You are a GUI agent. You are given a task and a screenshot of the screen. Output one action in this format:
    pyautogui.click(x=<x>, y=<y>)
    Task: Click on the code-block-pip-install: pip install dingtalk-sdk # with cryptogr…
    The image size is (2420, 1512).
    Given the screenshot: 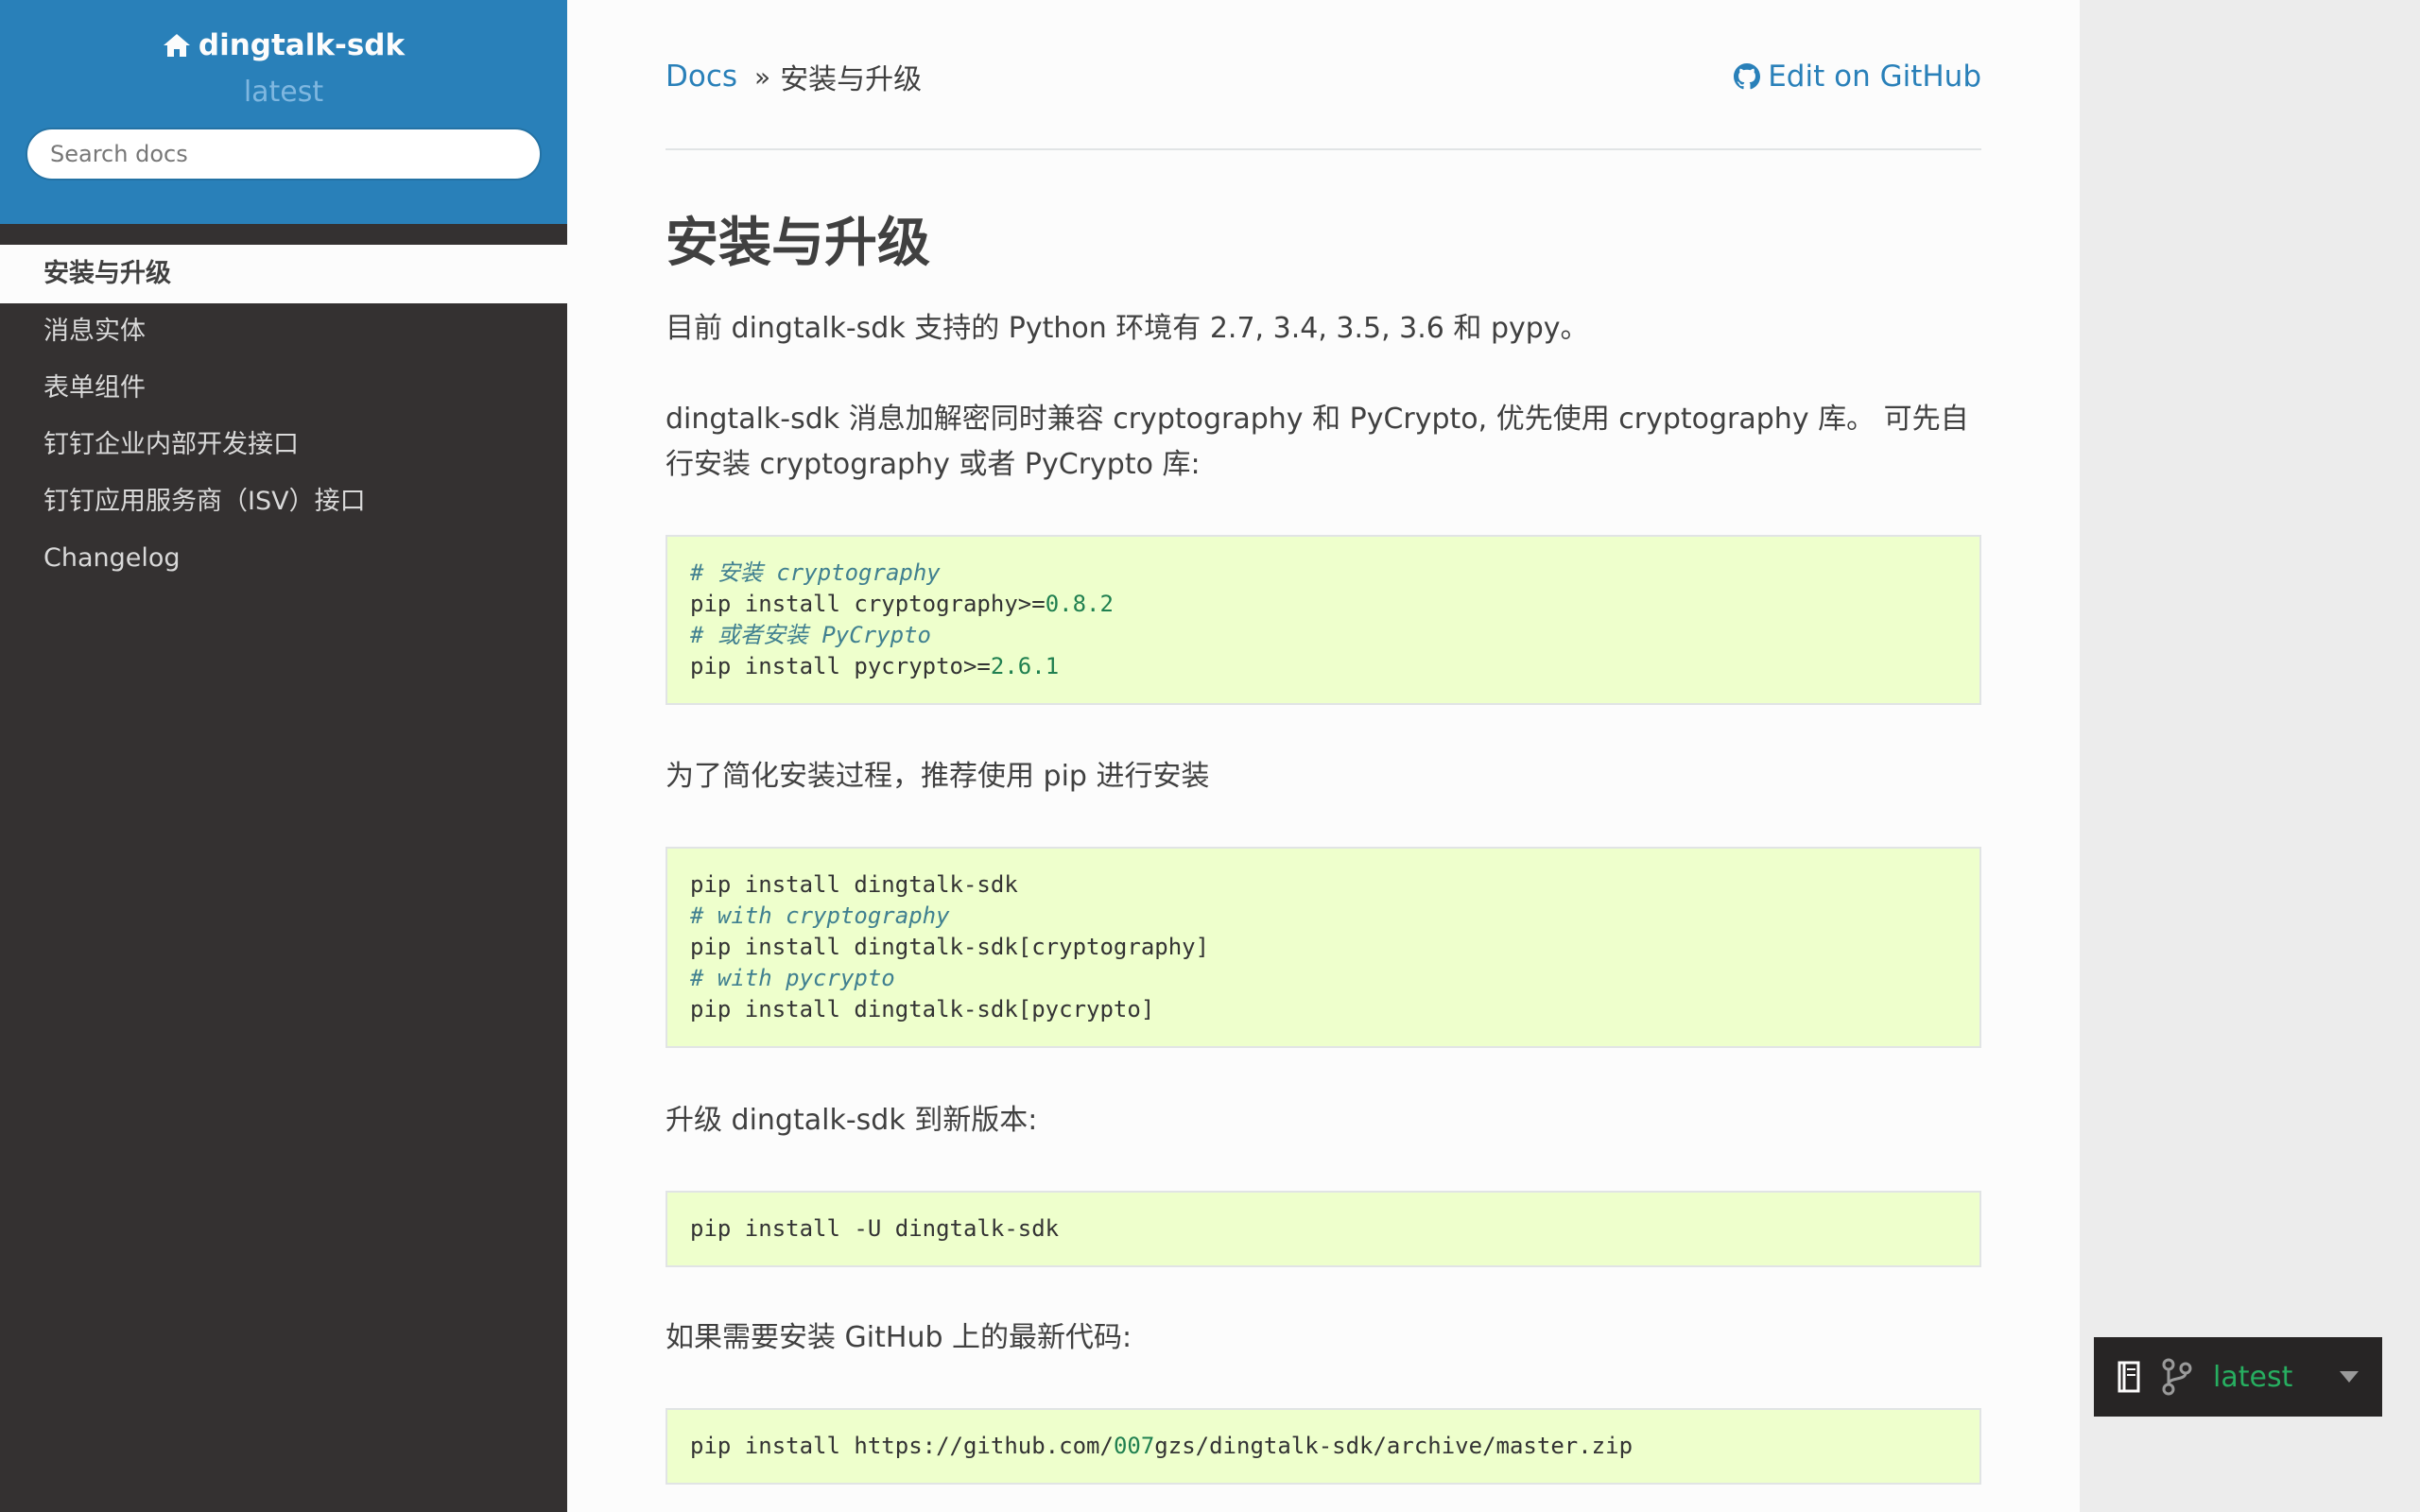 What is the action you would take?
    pyautogui.click(x=1324, y=947)
    